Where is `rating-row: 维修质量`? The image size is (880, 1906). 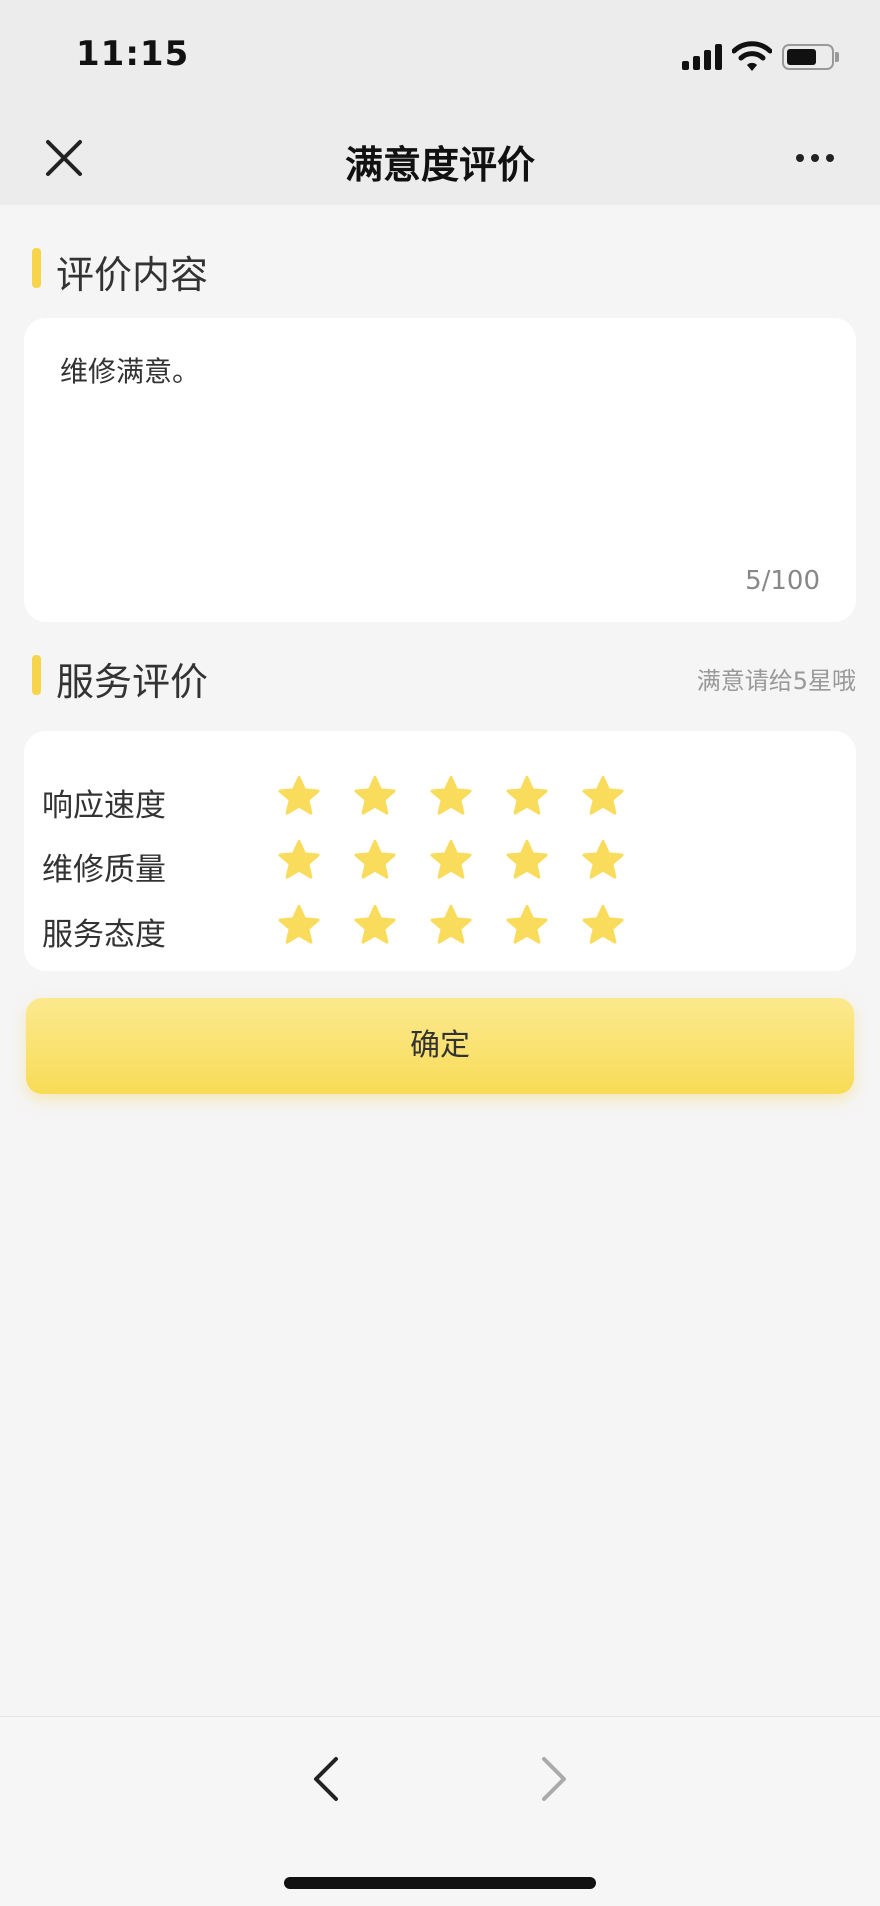
rating-row: 维修质量 is located at coordinates (442, 862).